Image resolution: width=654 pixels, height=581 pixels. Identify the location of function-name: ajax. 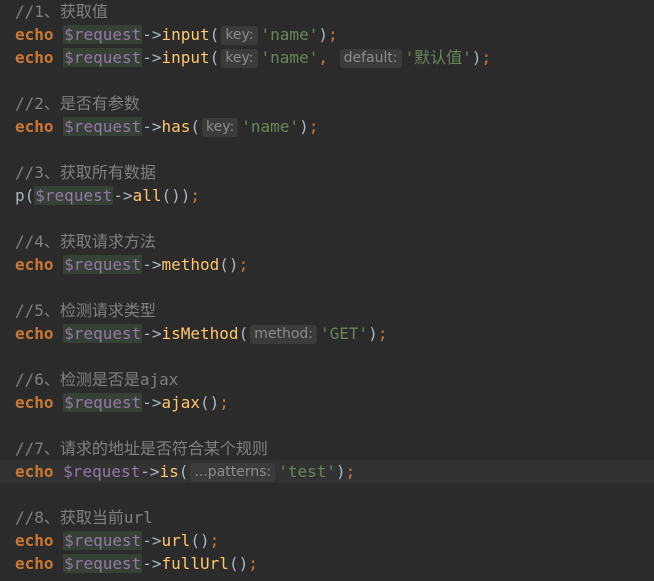
(181, 402).